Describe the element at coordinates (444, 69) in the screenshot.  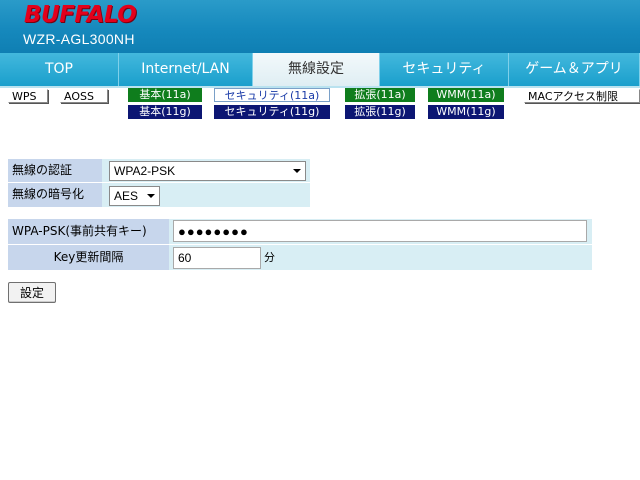
I see `tab-security: セキュリティ` at that location.